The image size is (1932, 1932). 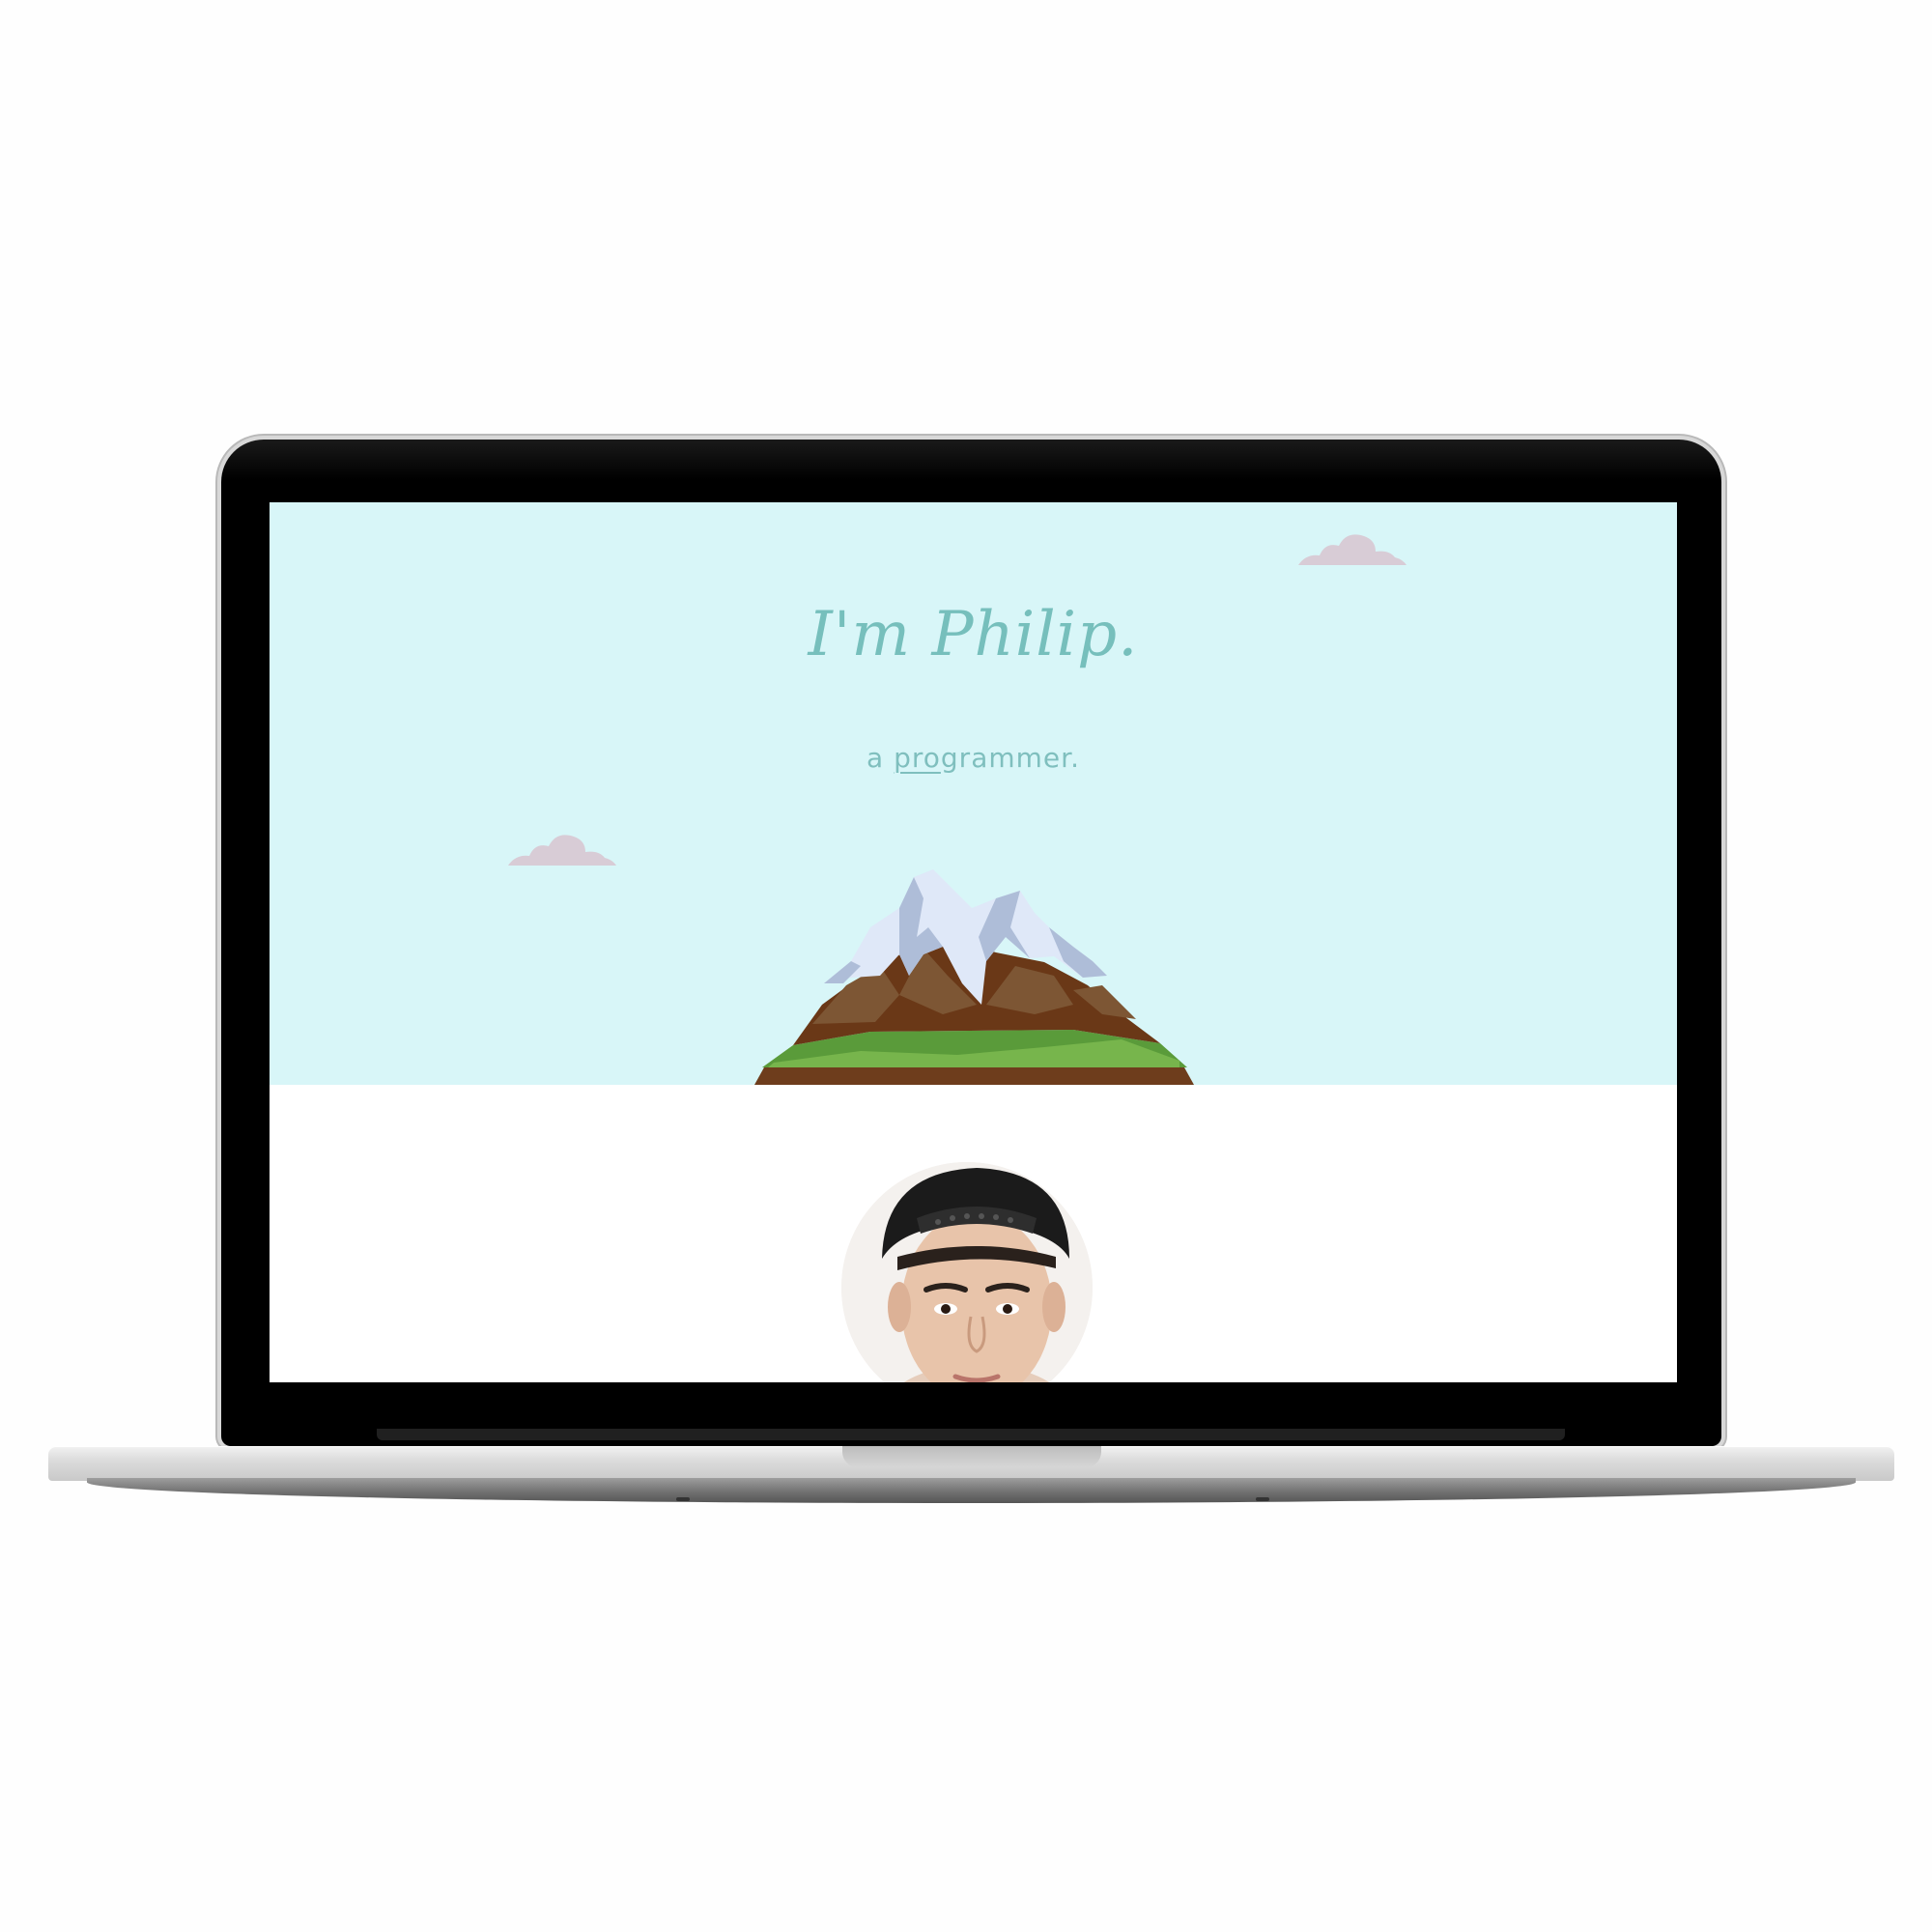 I want to click on about-section, so click(x=973, y=1233).